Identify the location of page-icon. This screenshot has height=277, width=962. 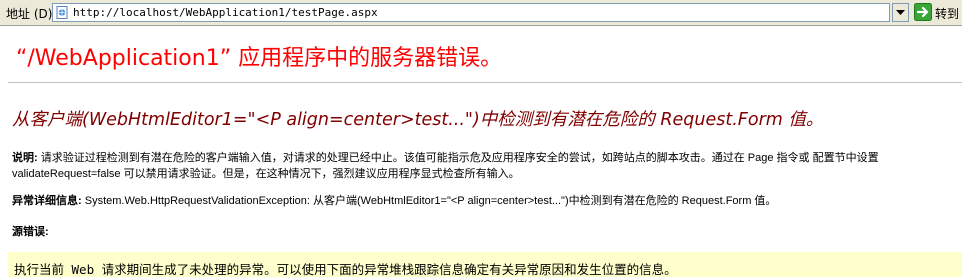
(62, 12).